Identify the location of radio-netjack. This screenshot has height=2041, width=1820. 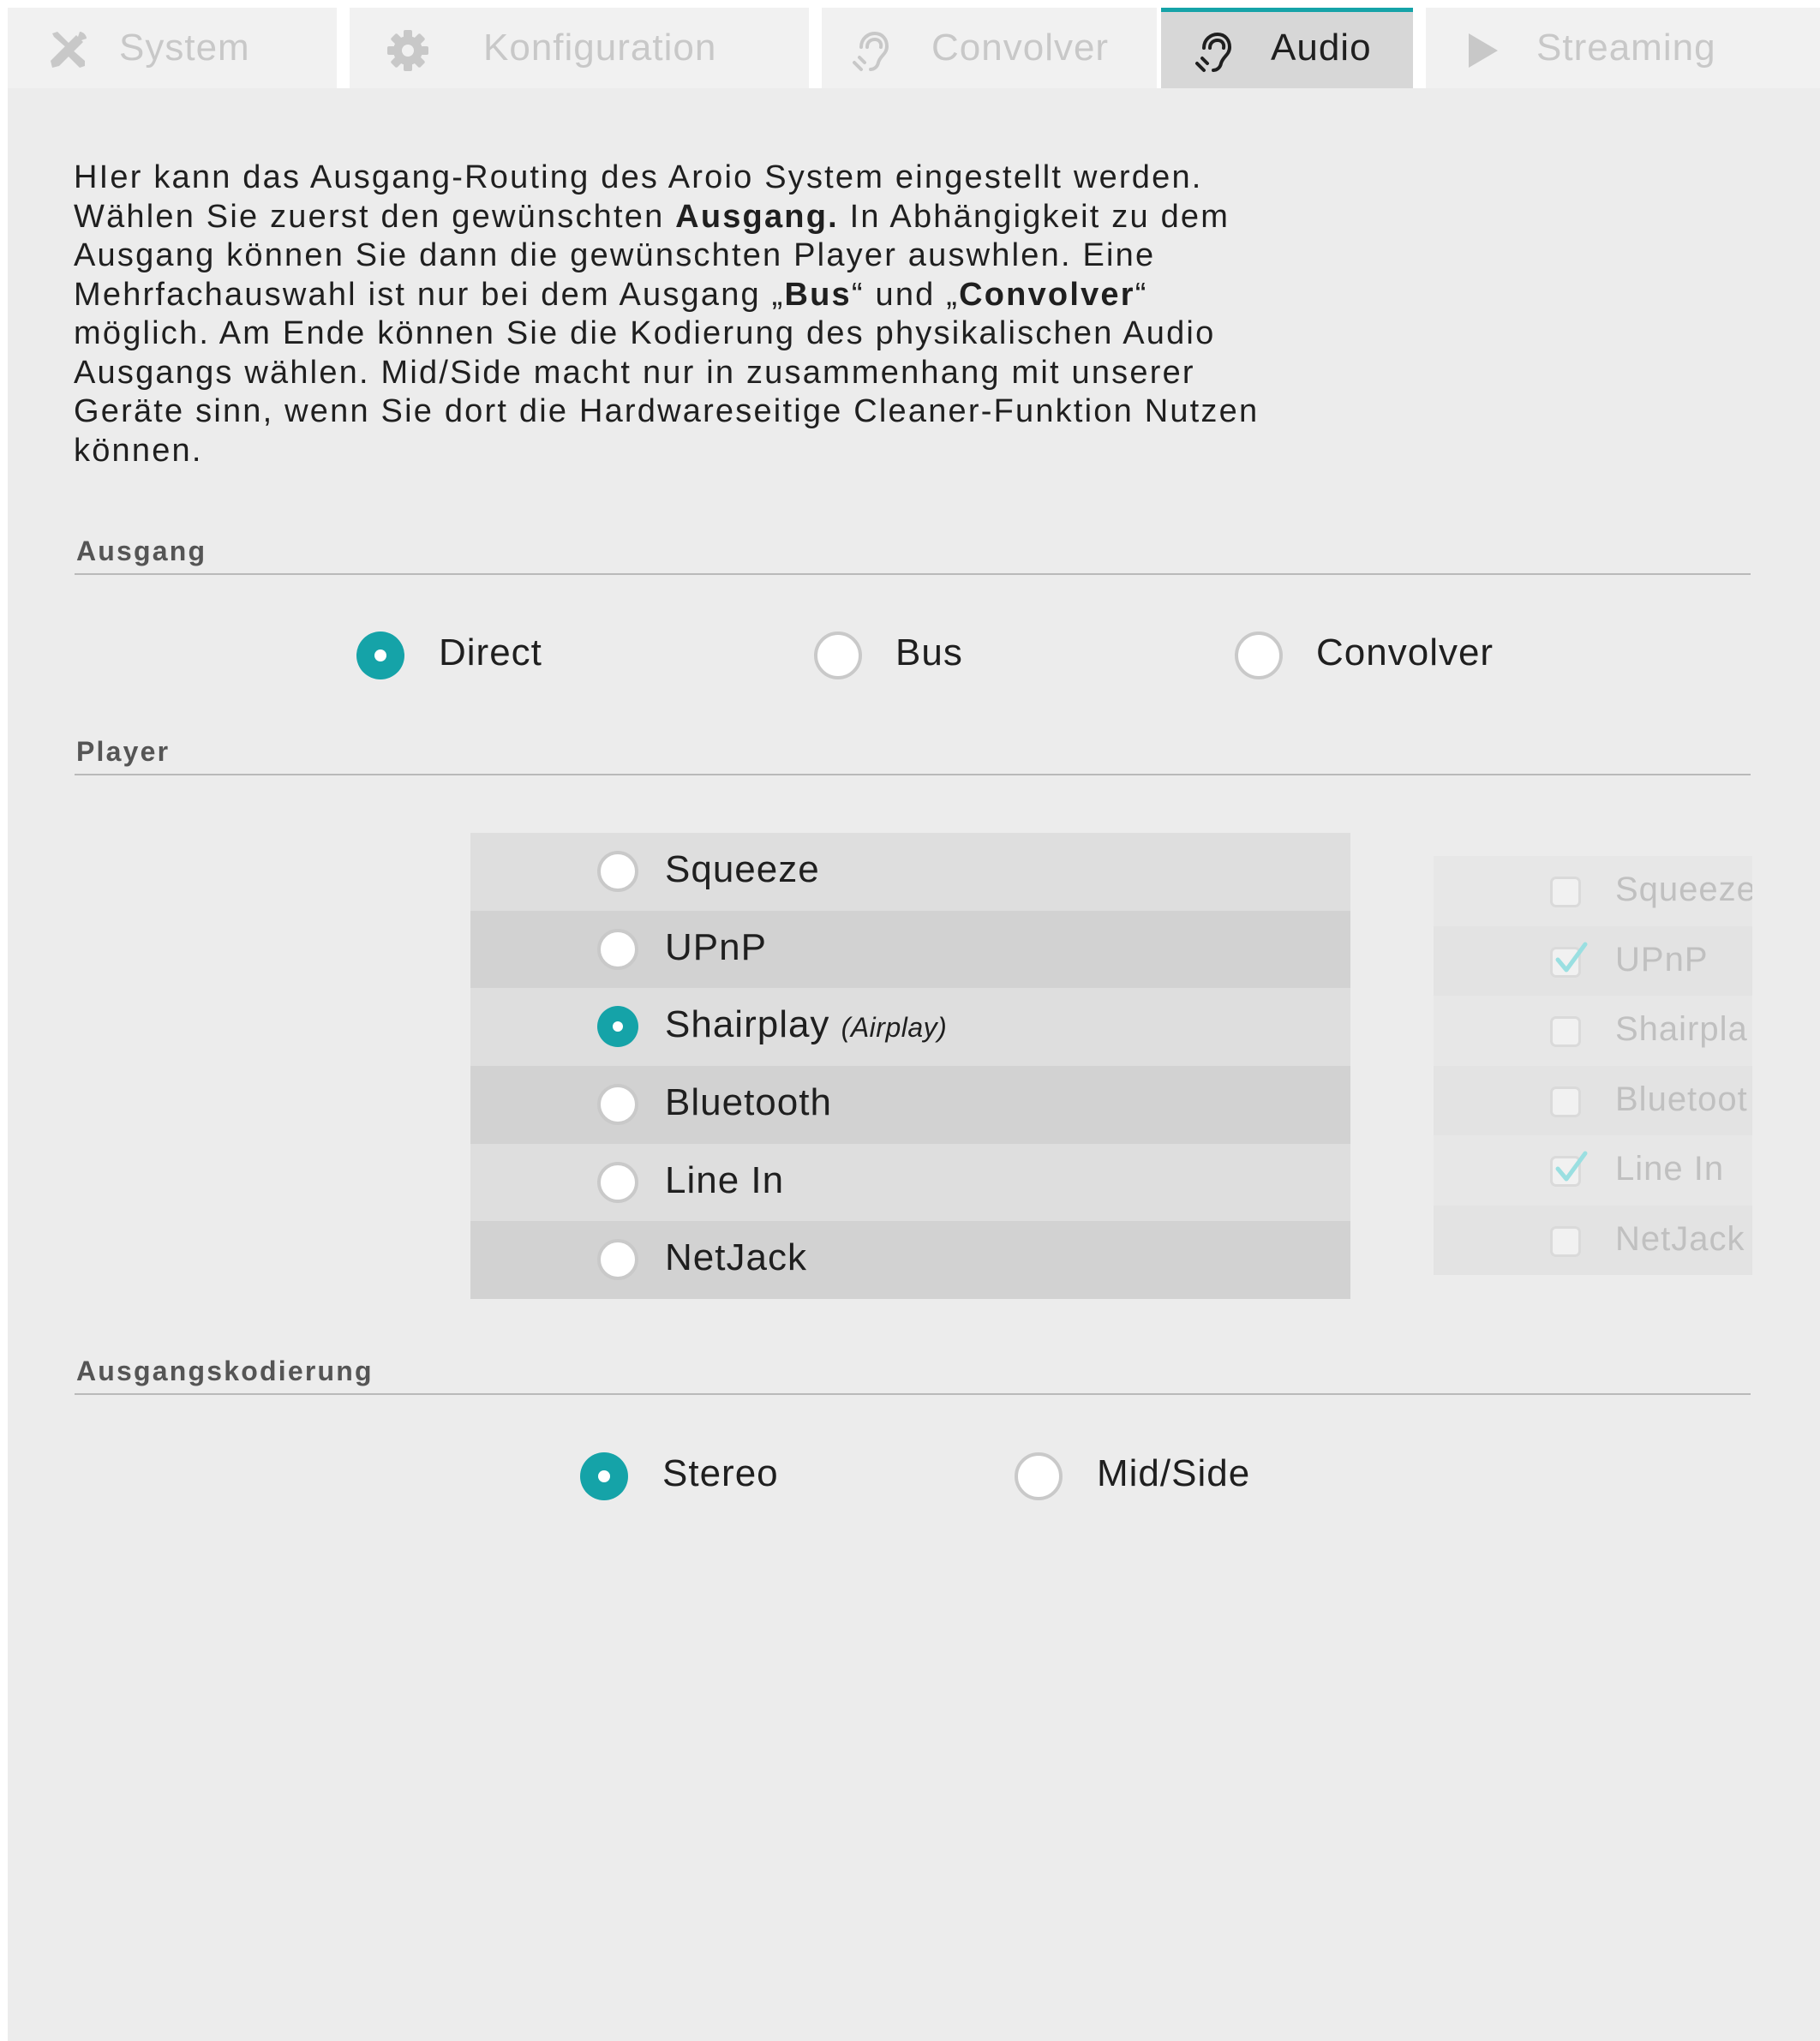
(617, 1260).